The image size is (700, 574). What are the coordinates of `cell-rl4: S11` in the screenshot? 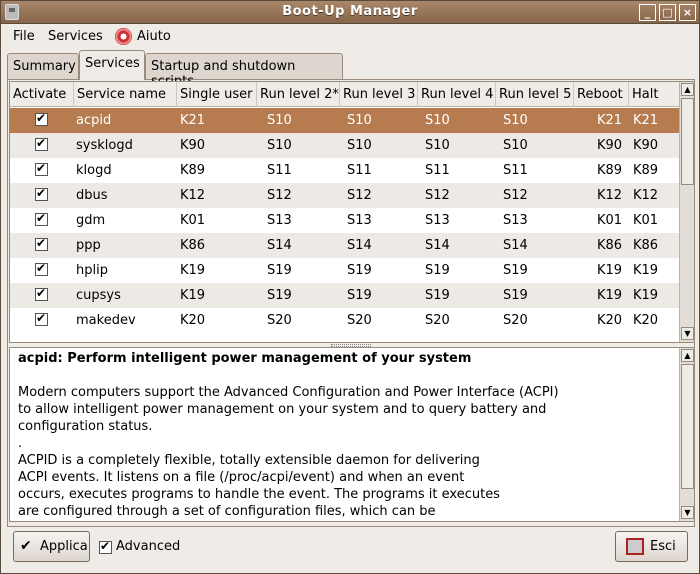 It's located at (437, 170).